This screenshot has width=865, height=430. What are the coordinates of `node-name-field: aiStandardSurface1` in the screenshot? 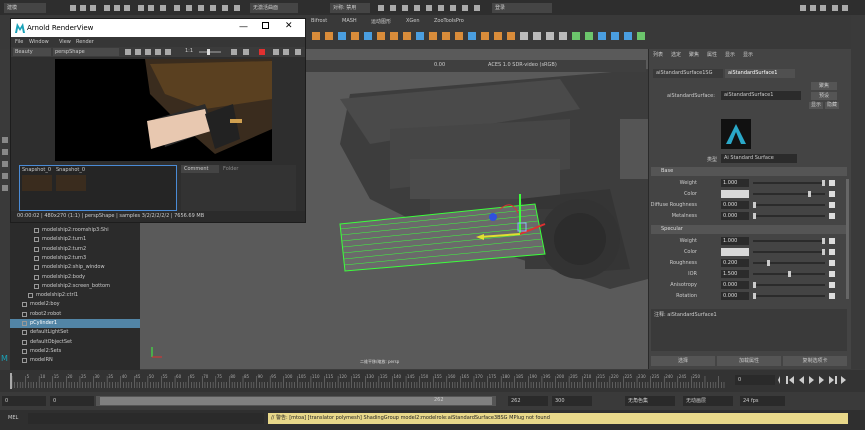 It's located at (761, 95).